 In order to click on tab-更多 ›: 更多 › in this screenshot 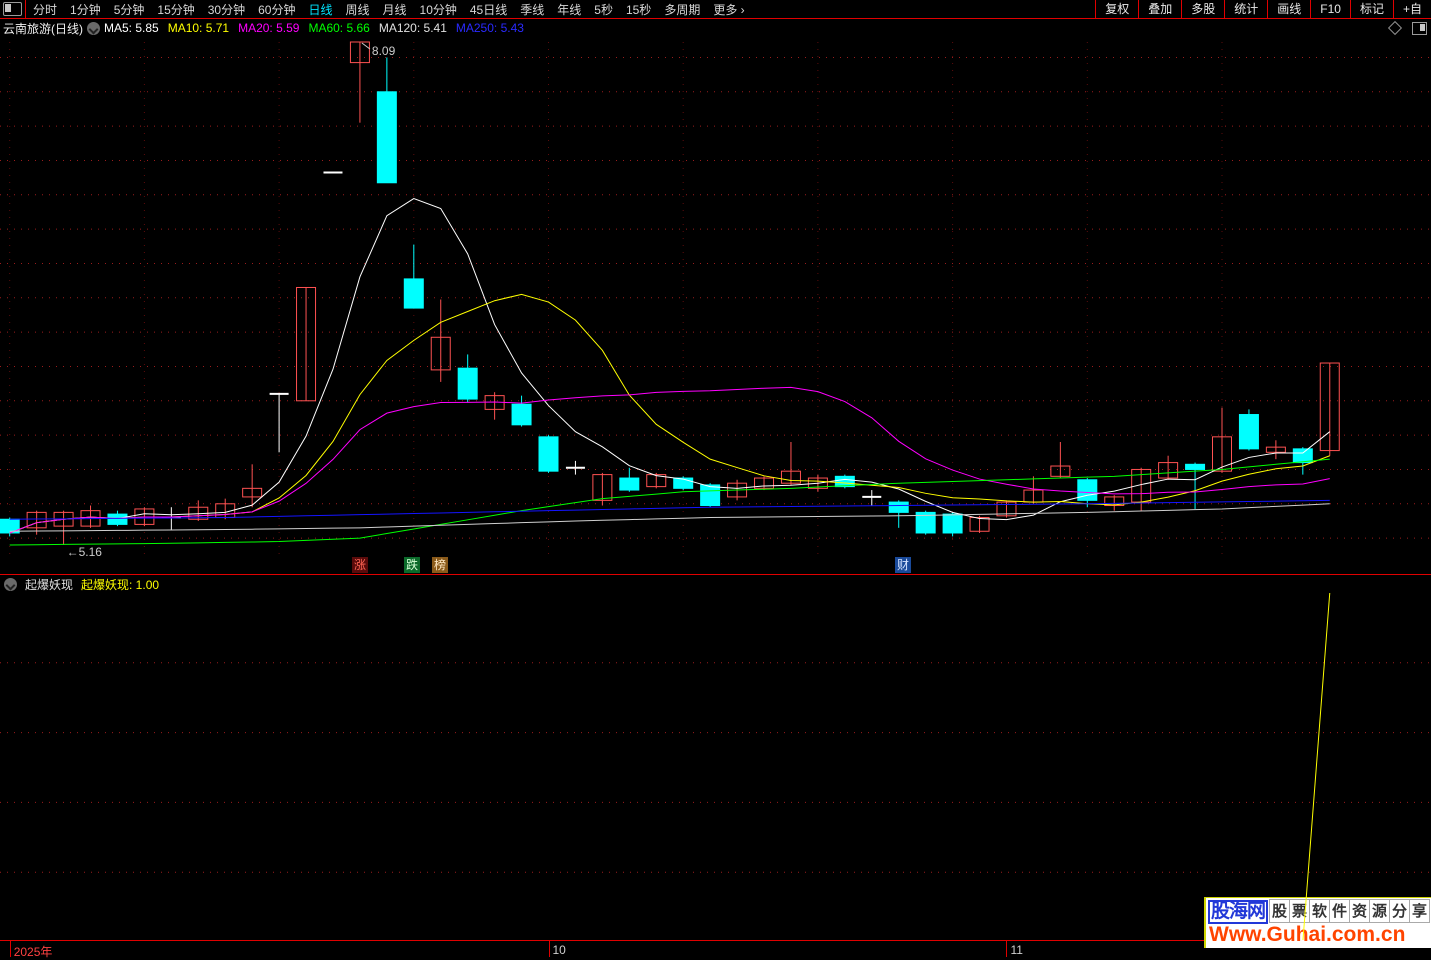, I will do `click(728, 9)`.